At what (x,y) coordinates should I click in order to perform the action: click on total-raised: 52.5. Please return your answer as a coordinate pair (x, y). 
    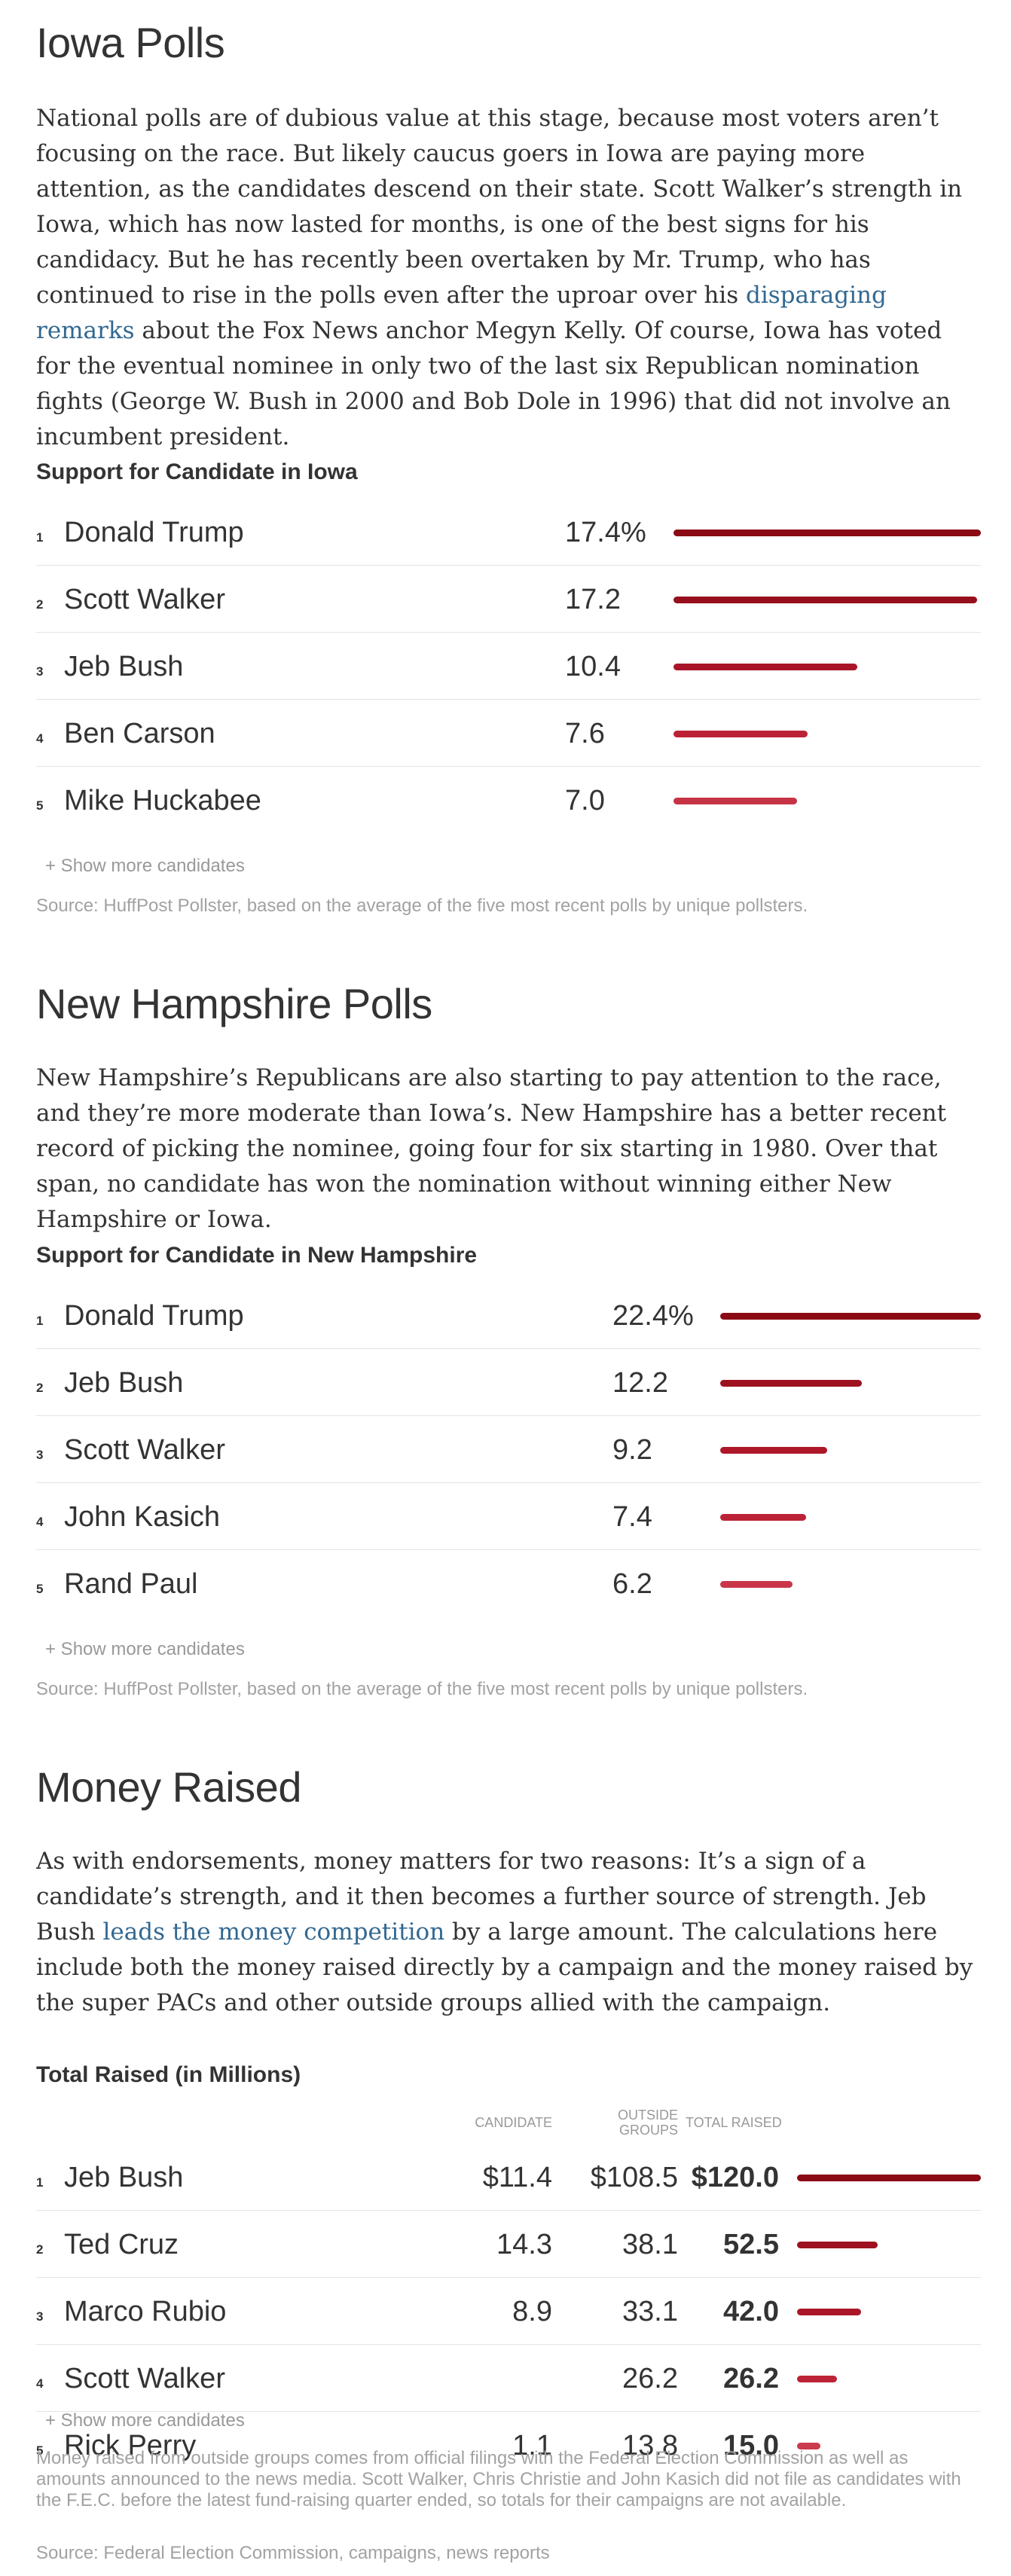
    Looking at the image, I should click on (751, 2245).